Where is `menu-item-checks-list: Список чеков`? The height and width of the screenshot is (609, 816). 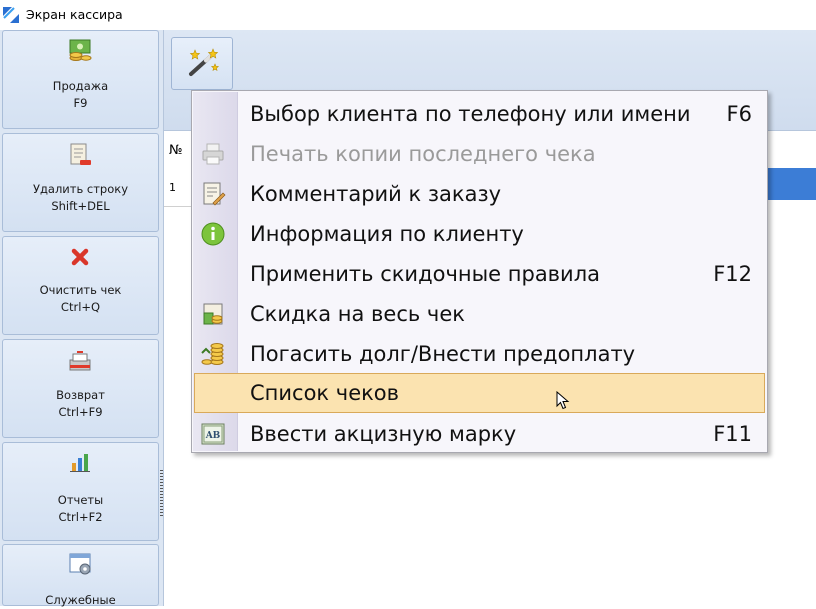 menu-item-checks-list: Список чеков is located at coordinates (479, 393).